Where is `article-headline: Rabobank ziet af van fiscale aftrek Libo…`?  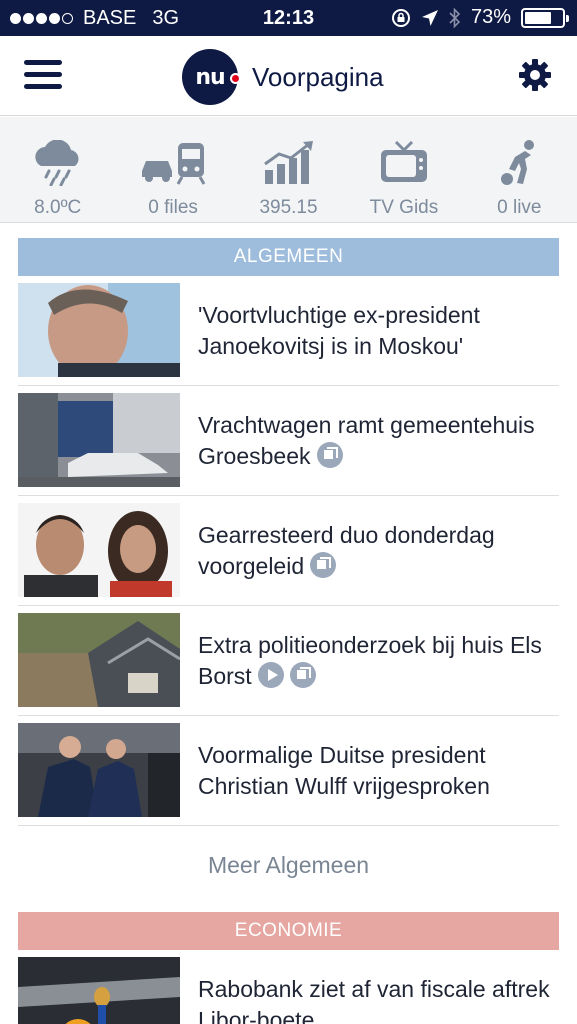 article-headline: Rabobank ziet af van fiscale aftrek Libo… is located at coordinates (374, 1000).